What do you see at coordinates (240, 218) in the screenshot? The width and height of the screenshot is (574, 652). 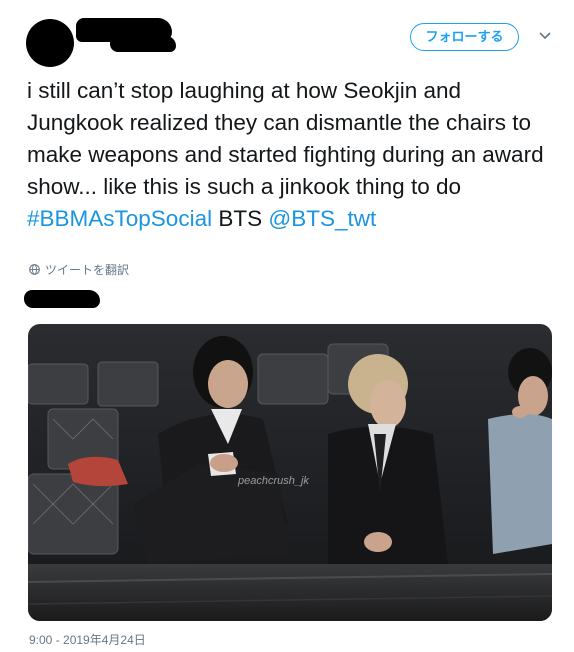 I see `tweet-text-middle: BTS` at bounding box center [240, 218].